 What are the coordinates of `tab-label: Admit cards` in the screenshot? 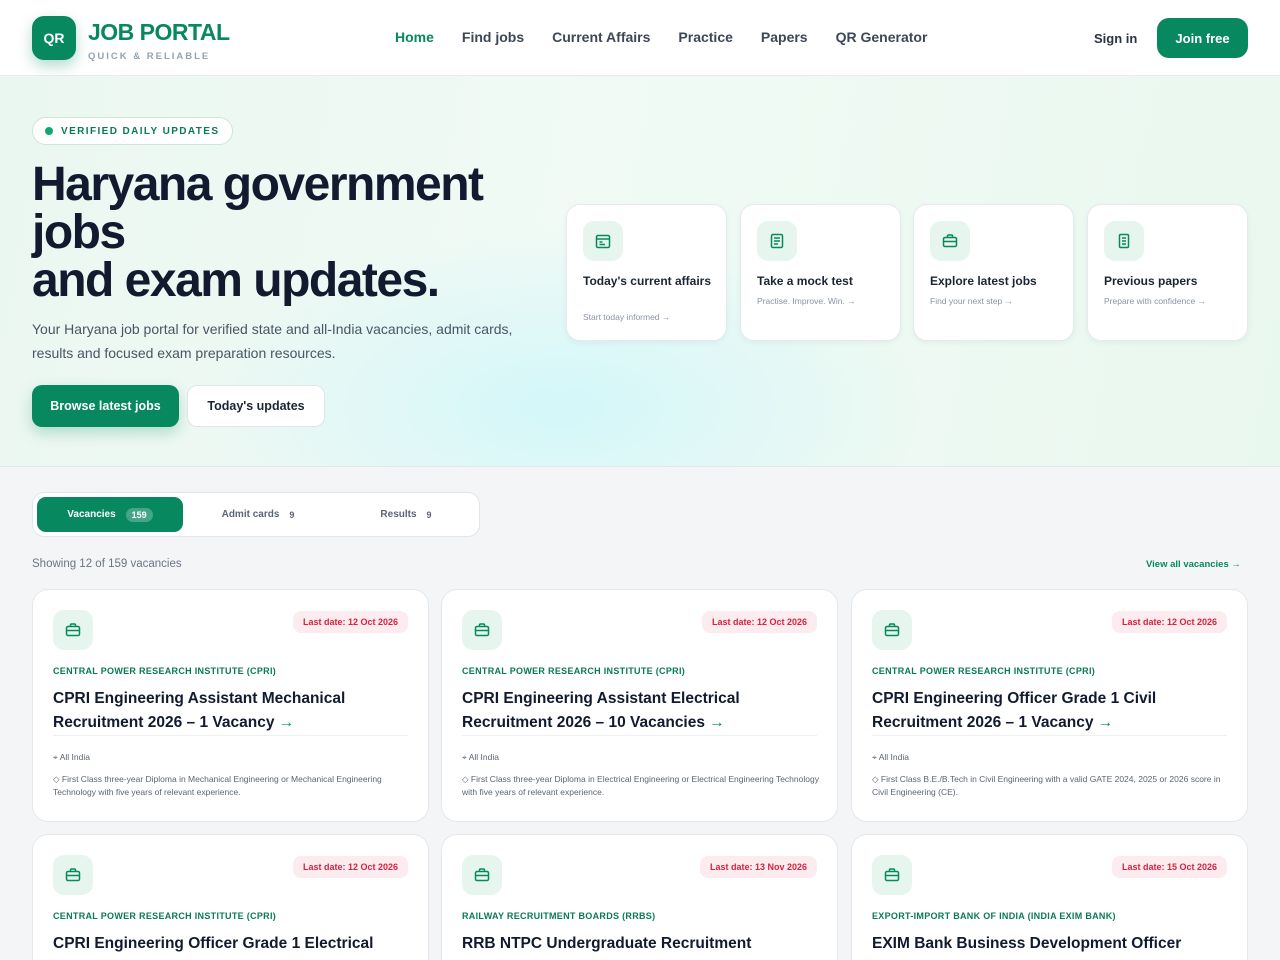 It's located at (250, 514).